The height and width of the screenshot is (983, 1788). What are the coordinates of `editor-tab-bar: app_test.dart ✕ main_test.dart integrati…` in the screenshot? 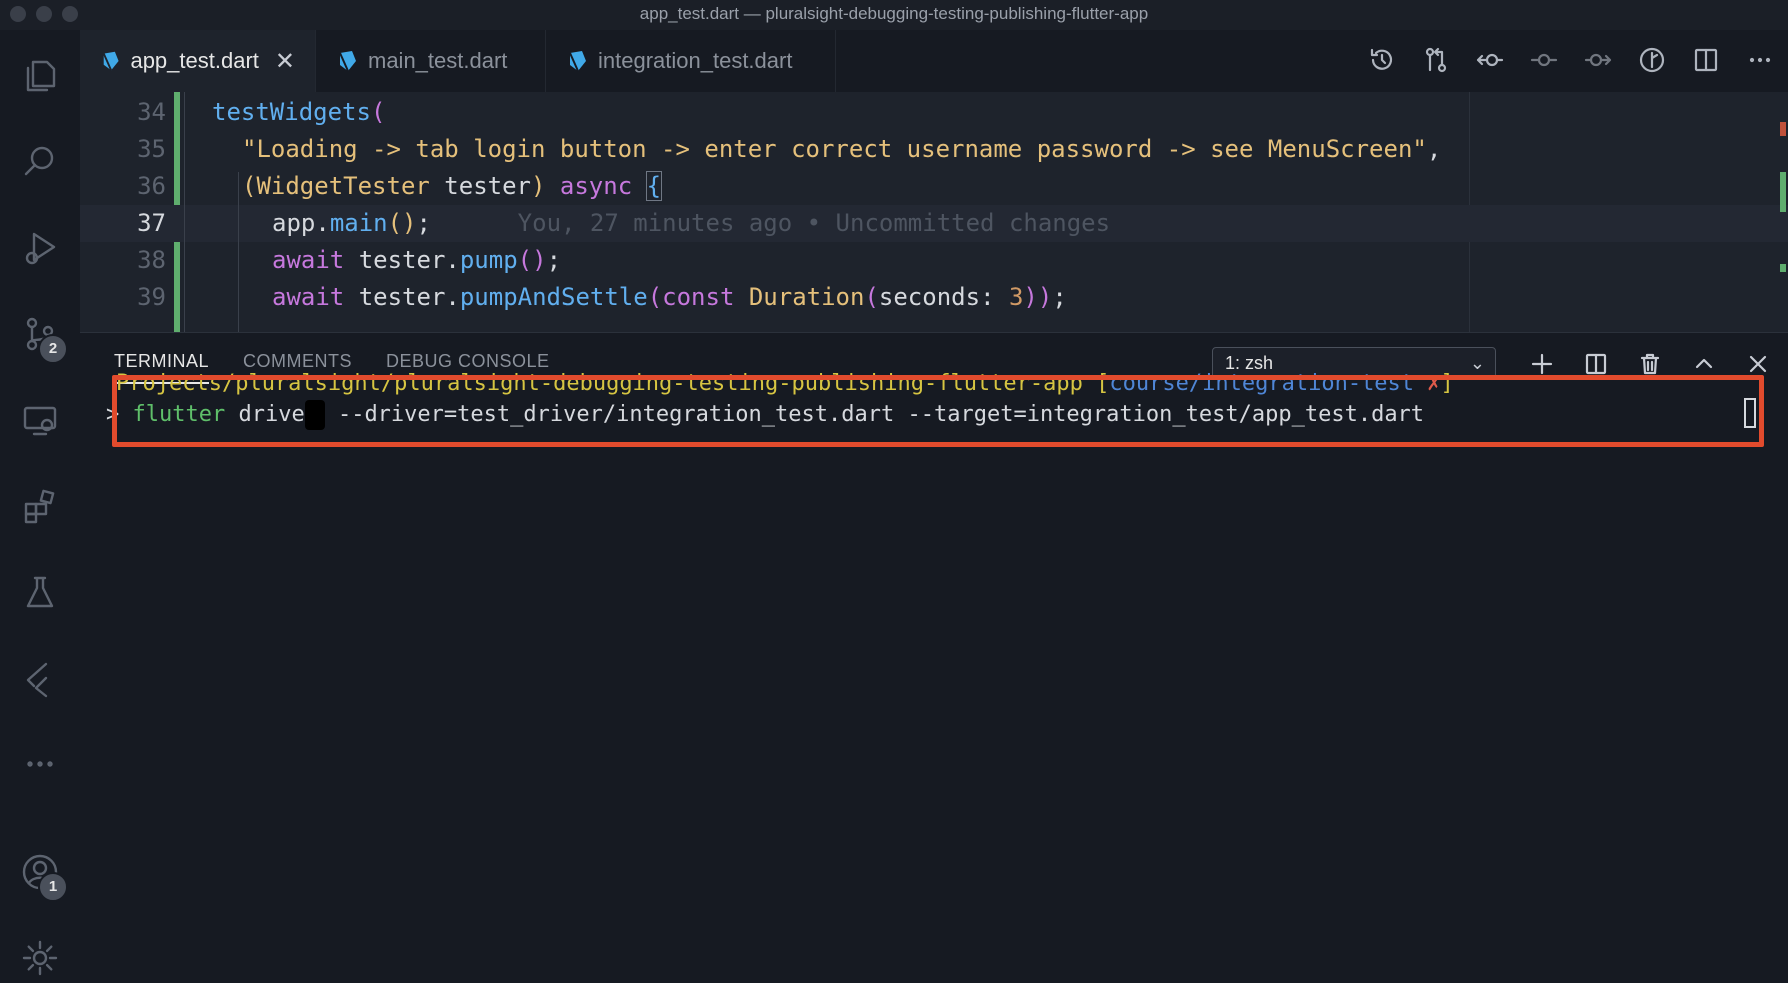 It's located at (934, 61).